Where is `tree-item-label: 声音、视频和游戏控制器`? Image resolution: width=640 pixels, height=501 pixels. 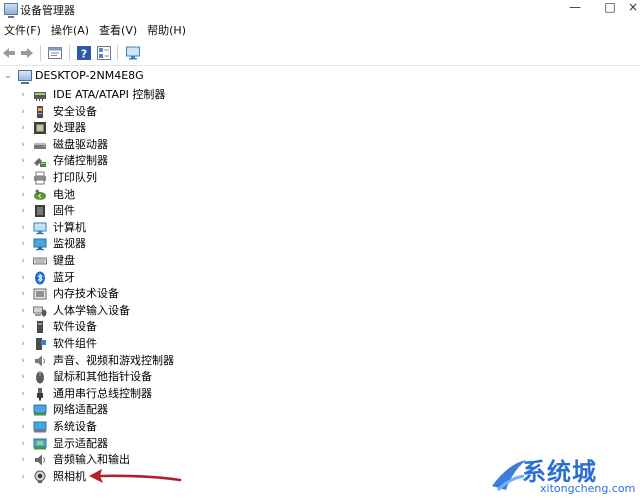 tree-item-label: 声音、视频和游戏控制器 is located at coordinates (113, 360).